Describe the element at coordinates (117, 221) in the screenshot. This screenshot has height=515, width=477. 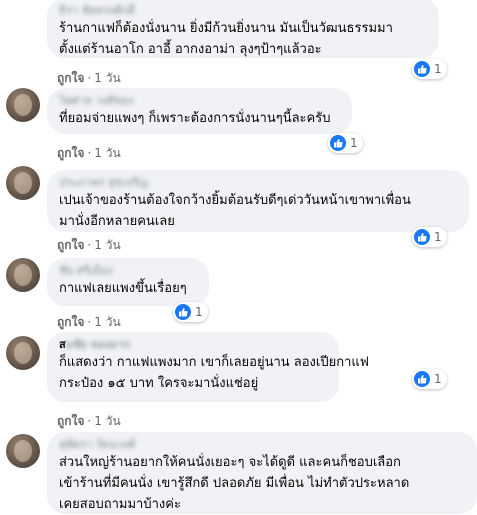
I see `comment-text-line: มานั่งอีกหลายคนเลย` at that location.